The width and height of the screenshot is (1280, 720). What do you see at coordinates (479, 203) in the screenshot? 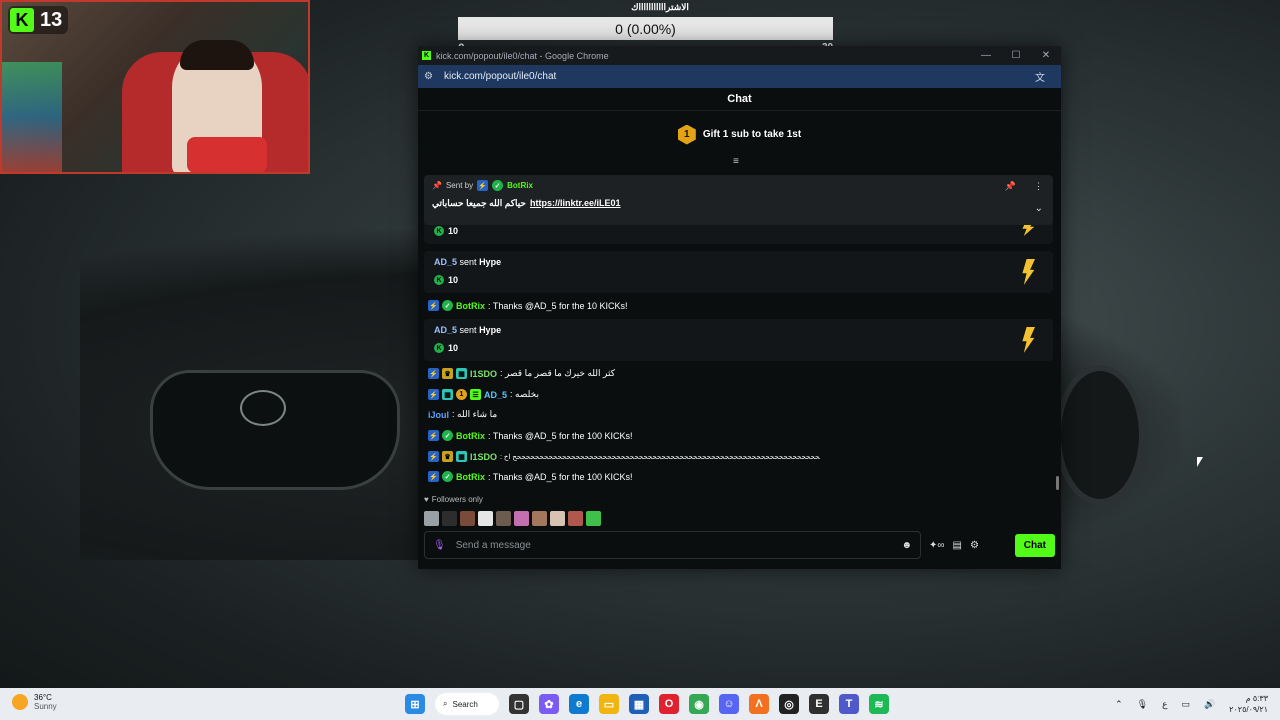
I see `pinned-text: حياكم الله جميعا حساباتي` at bounding box center [479, 203].